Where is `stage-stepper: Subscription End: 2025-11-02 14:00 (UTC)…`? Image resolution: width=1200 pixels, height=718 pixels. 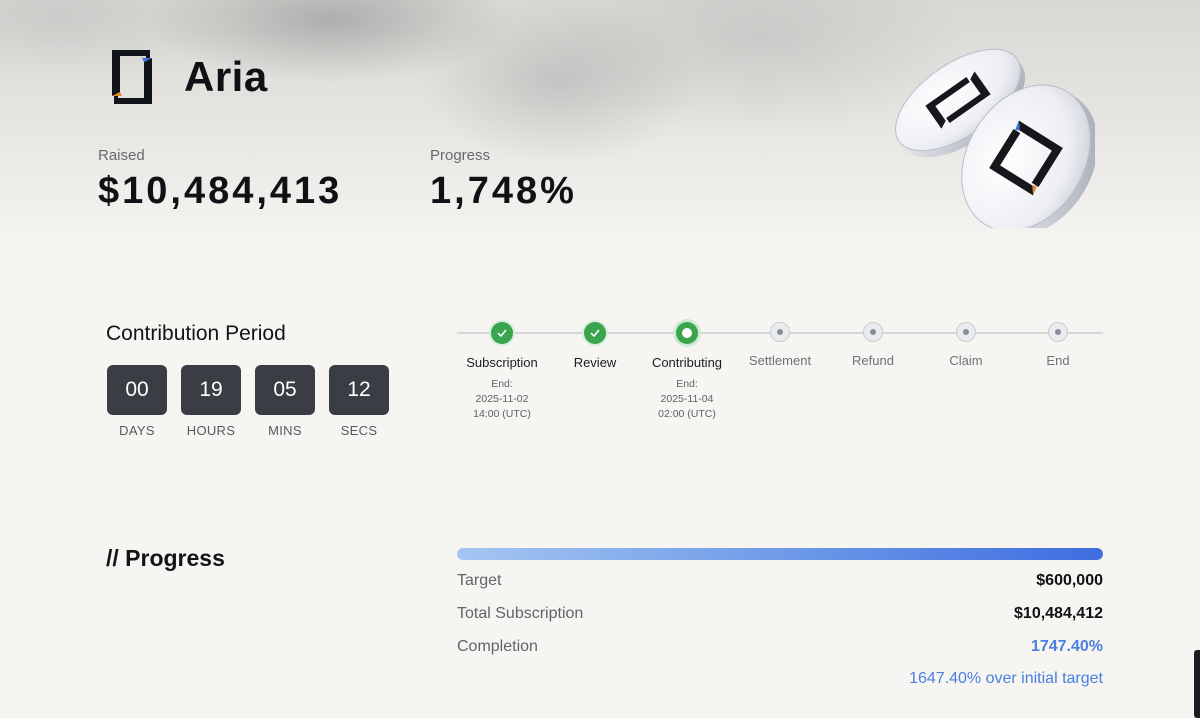
stage-stepper: Subscription End: 2025-11-02 14:00 (UTC)… is located at coordinates (780, 373).